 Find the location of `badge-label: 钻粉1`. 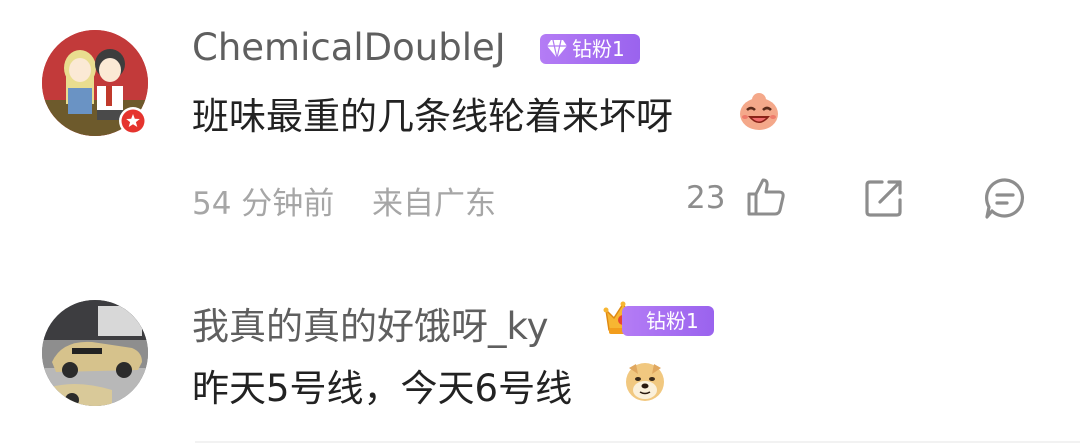

badge-label: 钻粉1 is located at coordinates (672, 321).